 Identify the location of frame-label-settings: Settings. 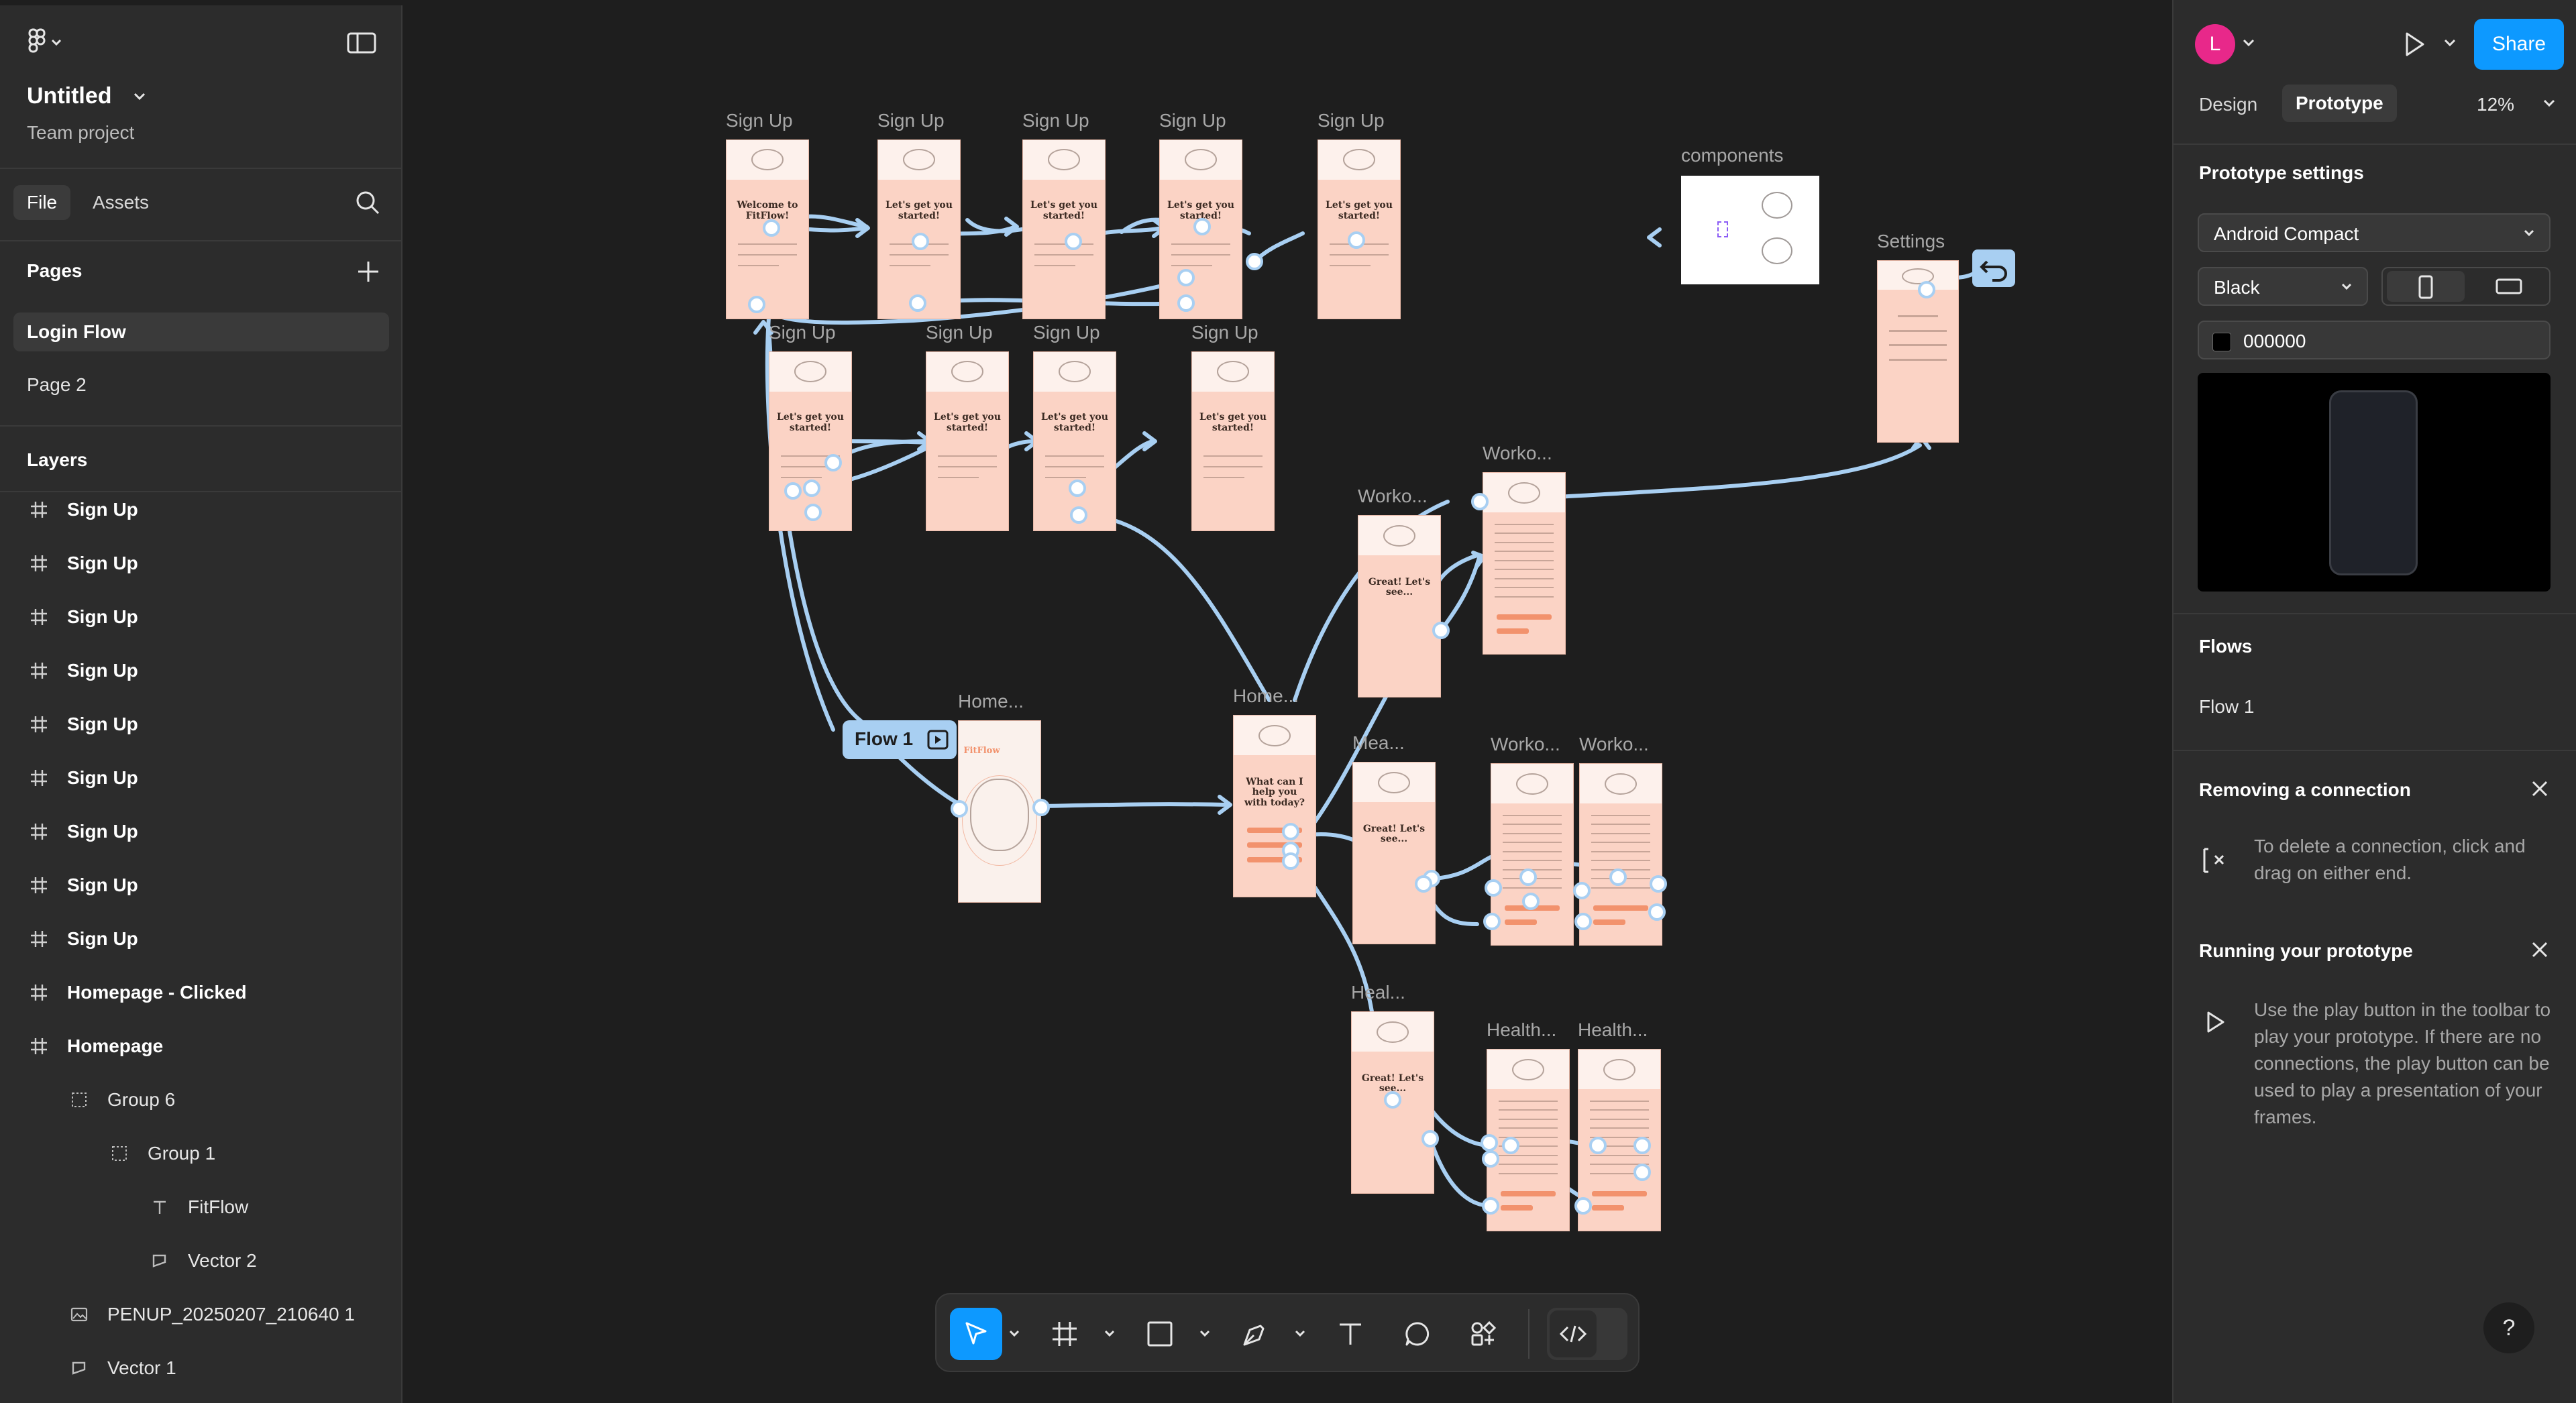
(1911, 242).